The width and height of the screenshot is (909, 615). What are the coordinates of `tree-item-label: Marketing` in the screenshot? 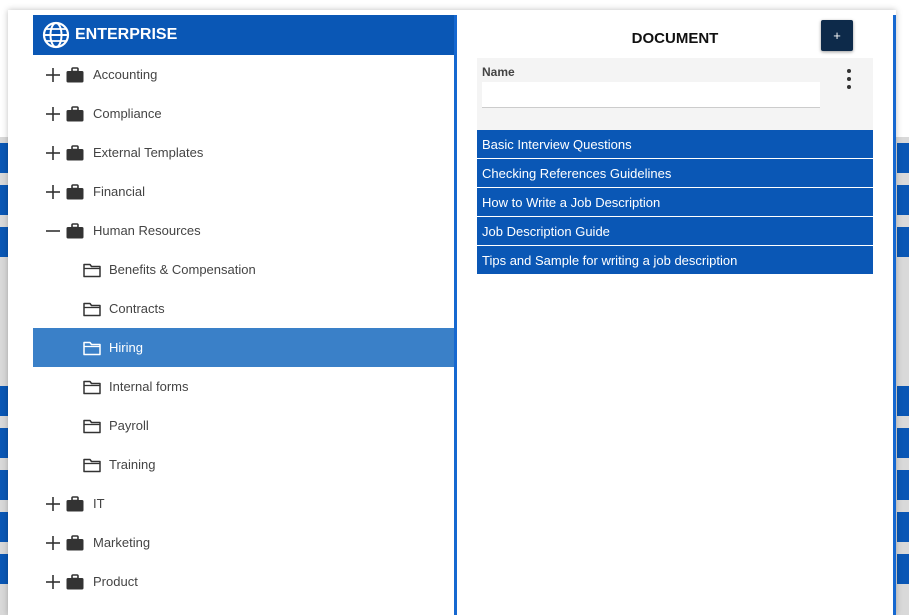 It's located at (122, 542).